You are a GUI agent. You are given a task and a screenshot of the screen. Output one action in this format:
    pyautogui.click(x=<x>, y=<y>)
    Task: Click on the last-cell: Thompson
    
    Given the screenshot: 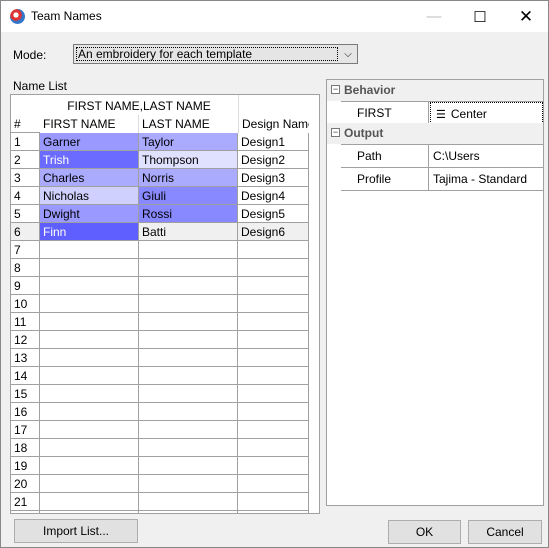 What is the action you would take?
    pyautogui.click(x=188, y=160)
    